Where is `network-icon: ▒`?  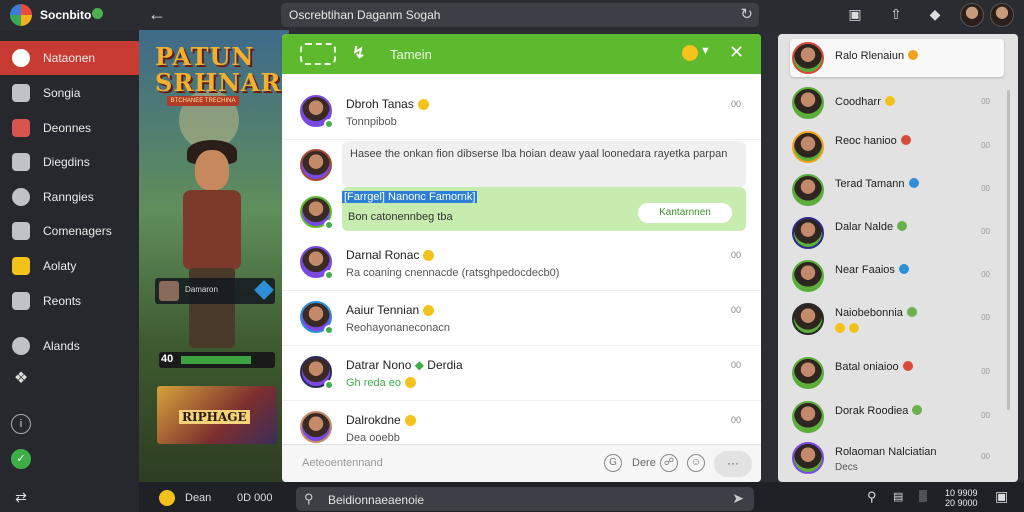
network-icon: ▒ is located at coordinates (923, 496).